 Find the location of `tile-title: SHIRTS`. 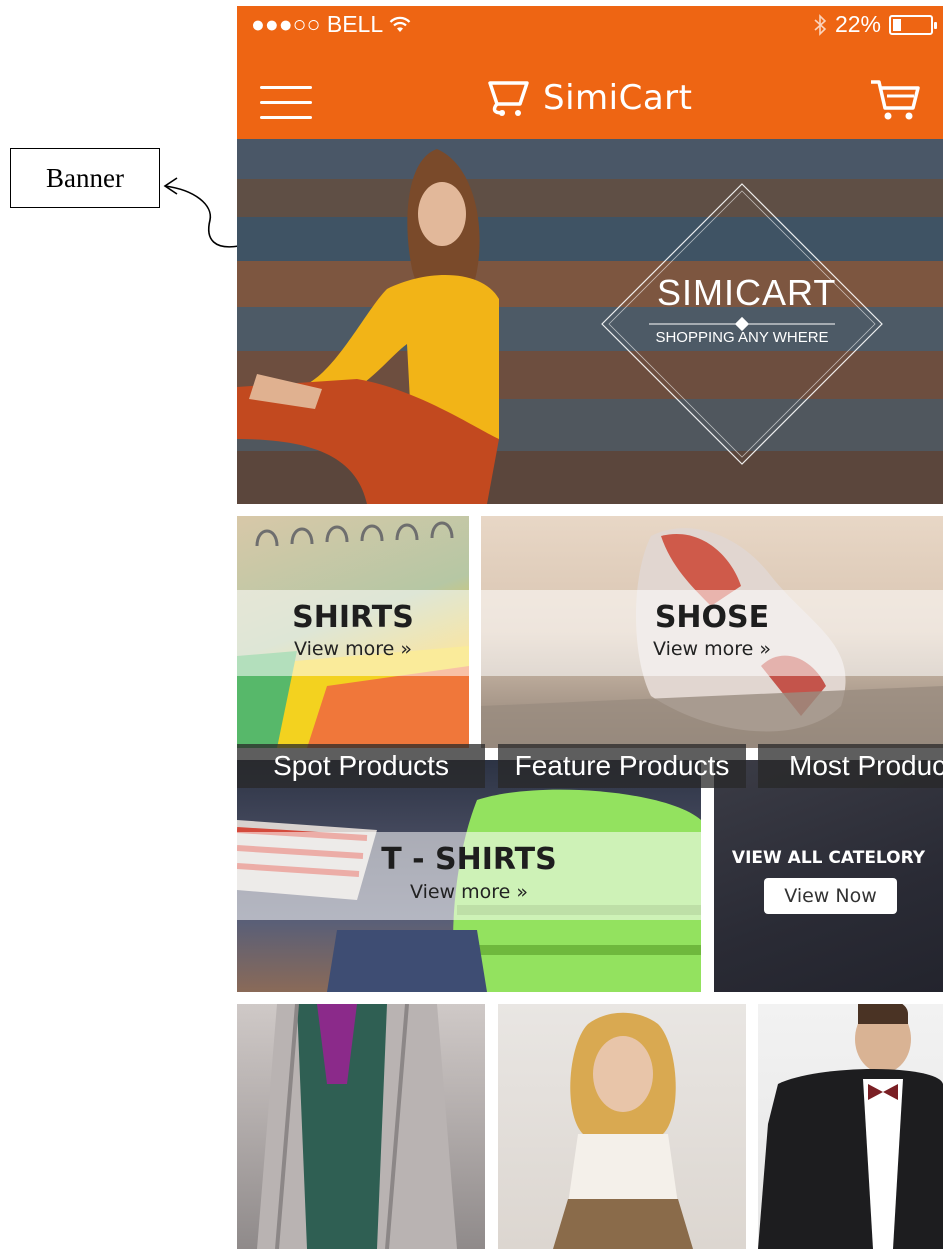

tile-title: SHIRTS is located at coordinates (353, 617).